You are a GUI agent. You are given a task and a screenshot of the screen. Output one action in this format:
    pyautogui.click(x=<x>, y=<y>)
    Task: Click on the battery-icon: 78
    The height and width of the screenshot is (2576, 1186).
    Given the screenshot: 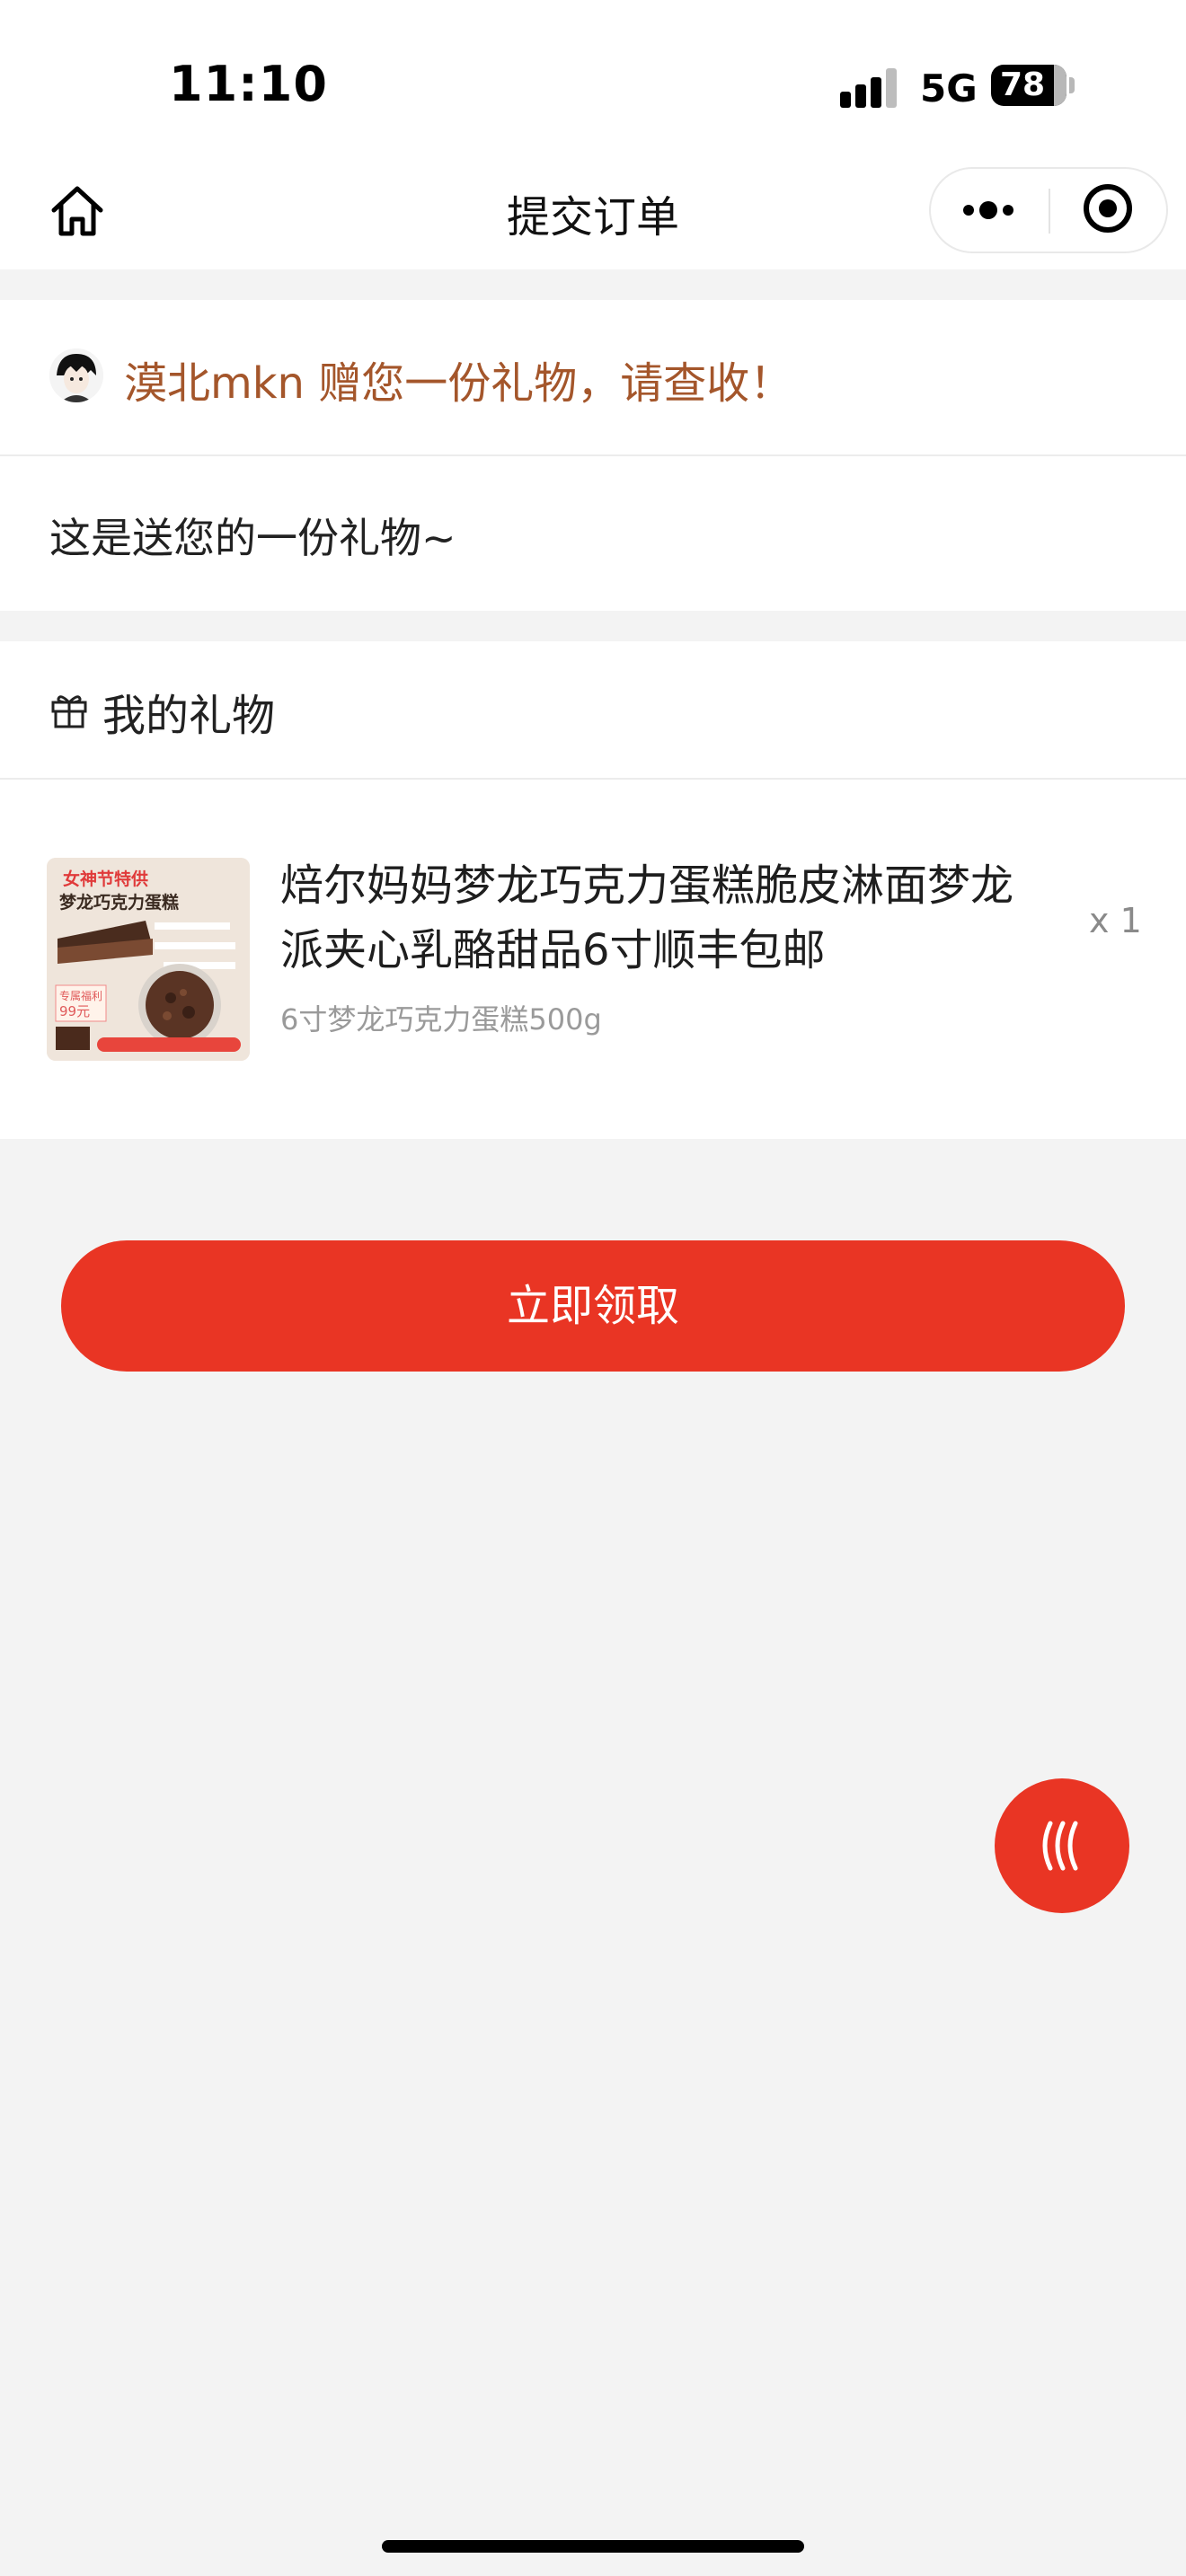 What is the action you would take?
    pyautogui.click(x=1029, y=85)
    